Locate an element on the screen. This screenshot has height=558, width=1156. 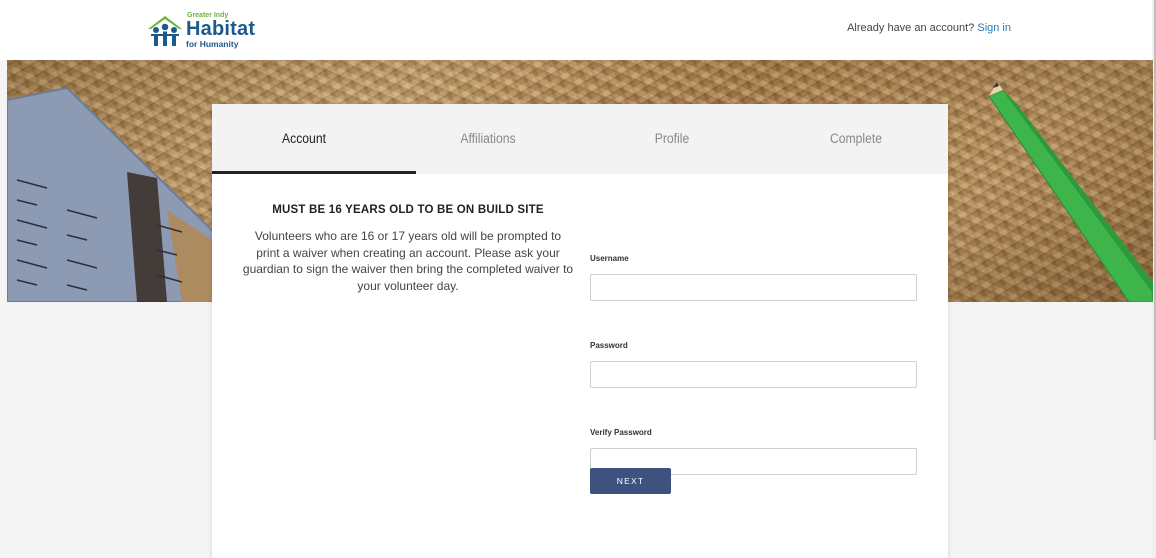
username-label: Username is located at coordinates (609, 258).